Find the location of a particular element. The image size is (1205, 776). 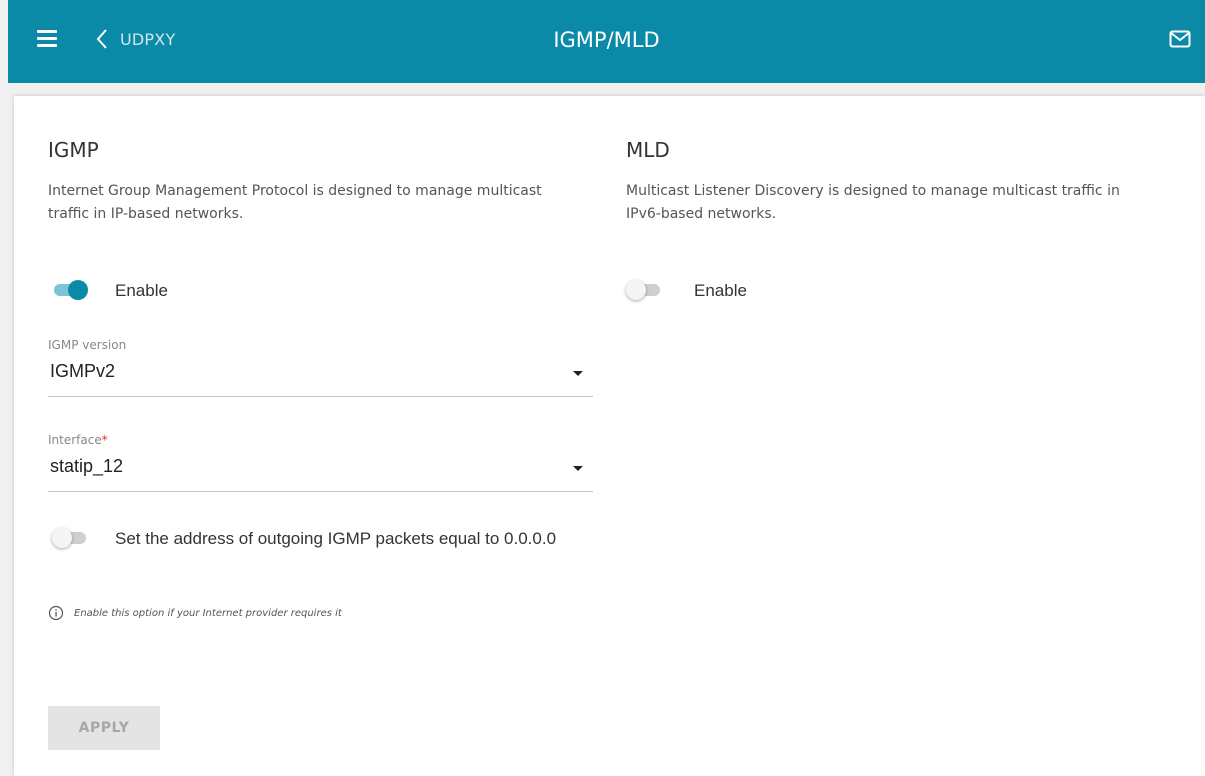

interface-label: Interface* is located at coordinates (78, 440).